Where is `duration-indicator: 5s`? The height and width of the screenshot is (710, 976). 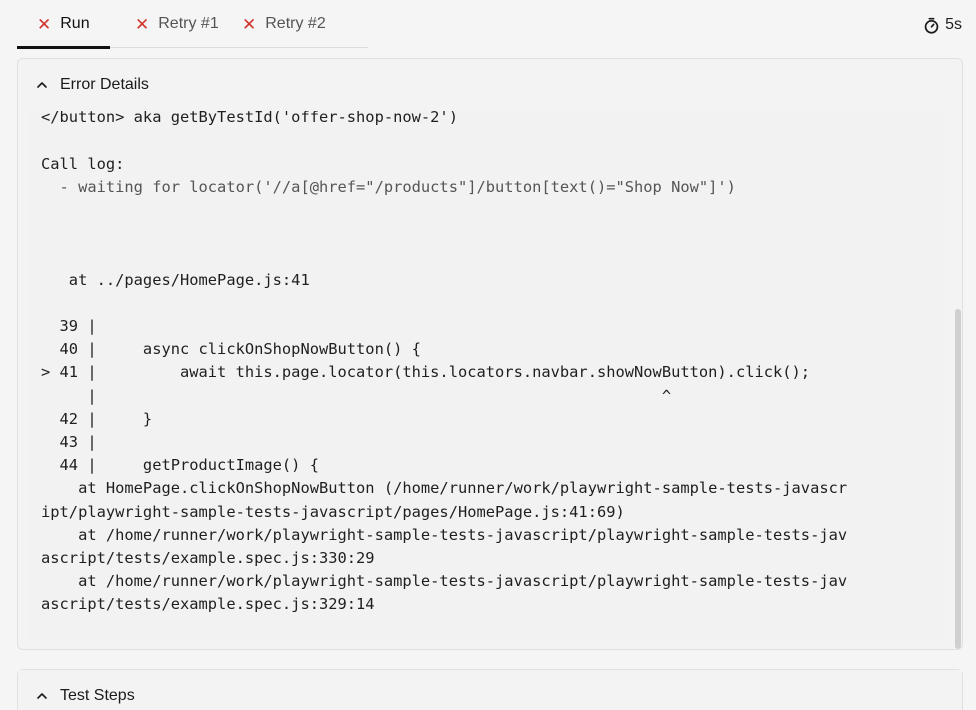
duration-indicator: 5s is located at coordinates (942, 25).